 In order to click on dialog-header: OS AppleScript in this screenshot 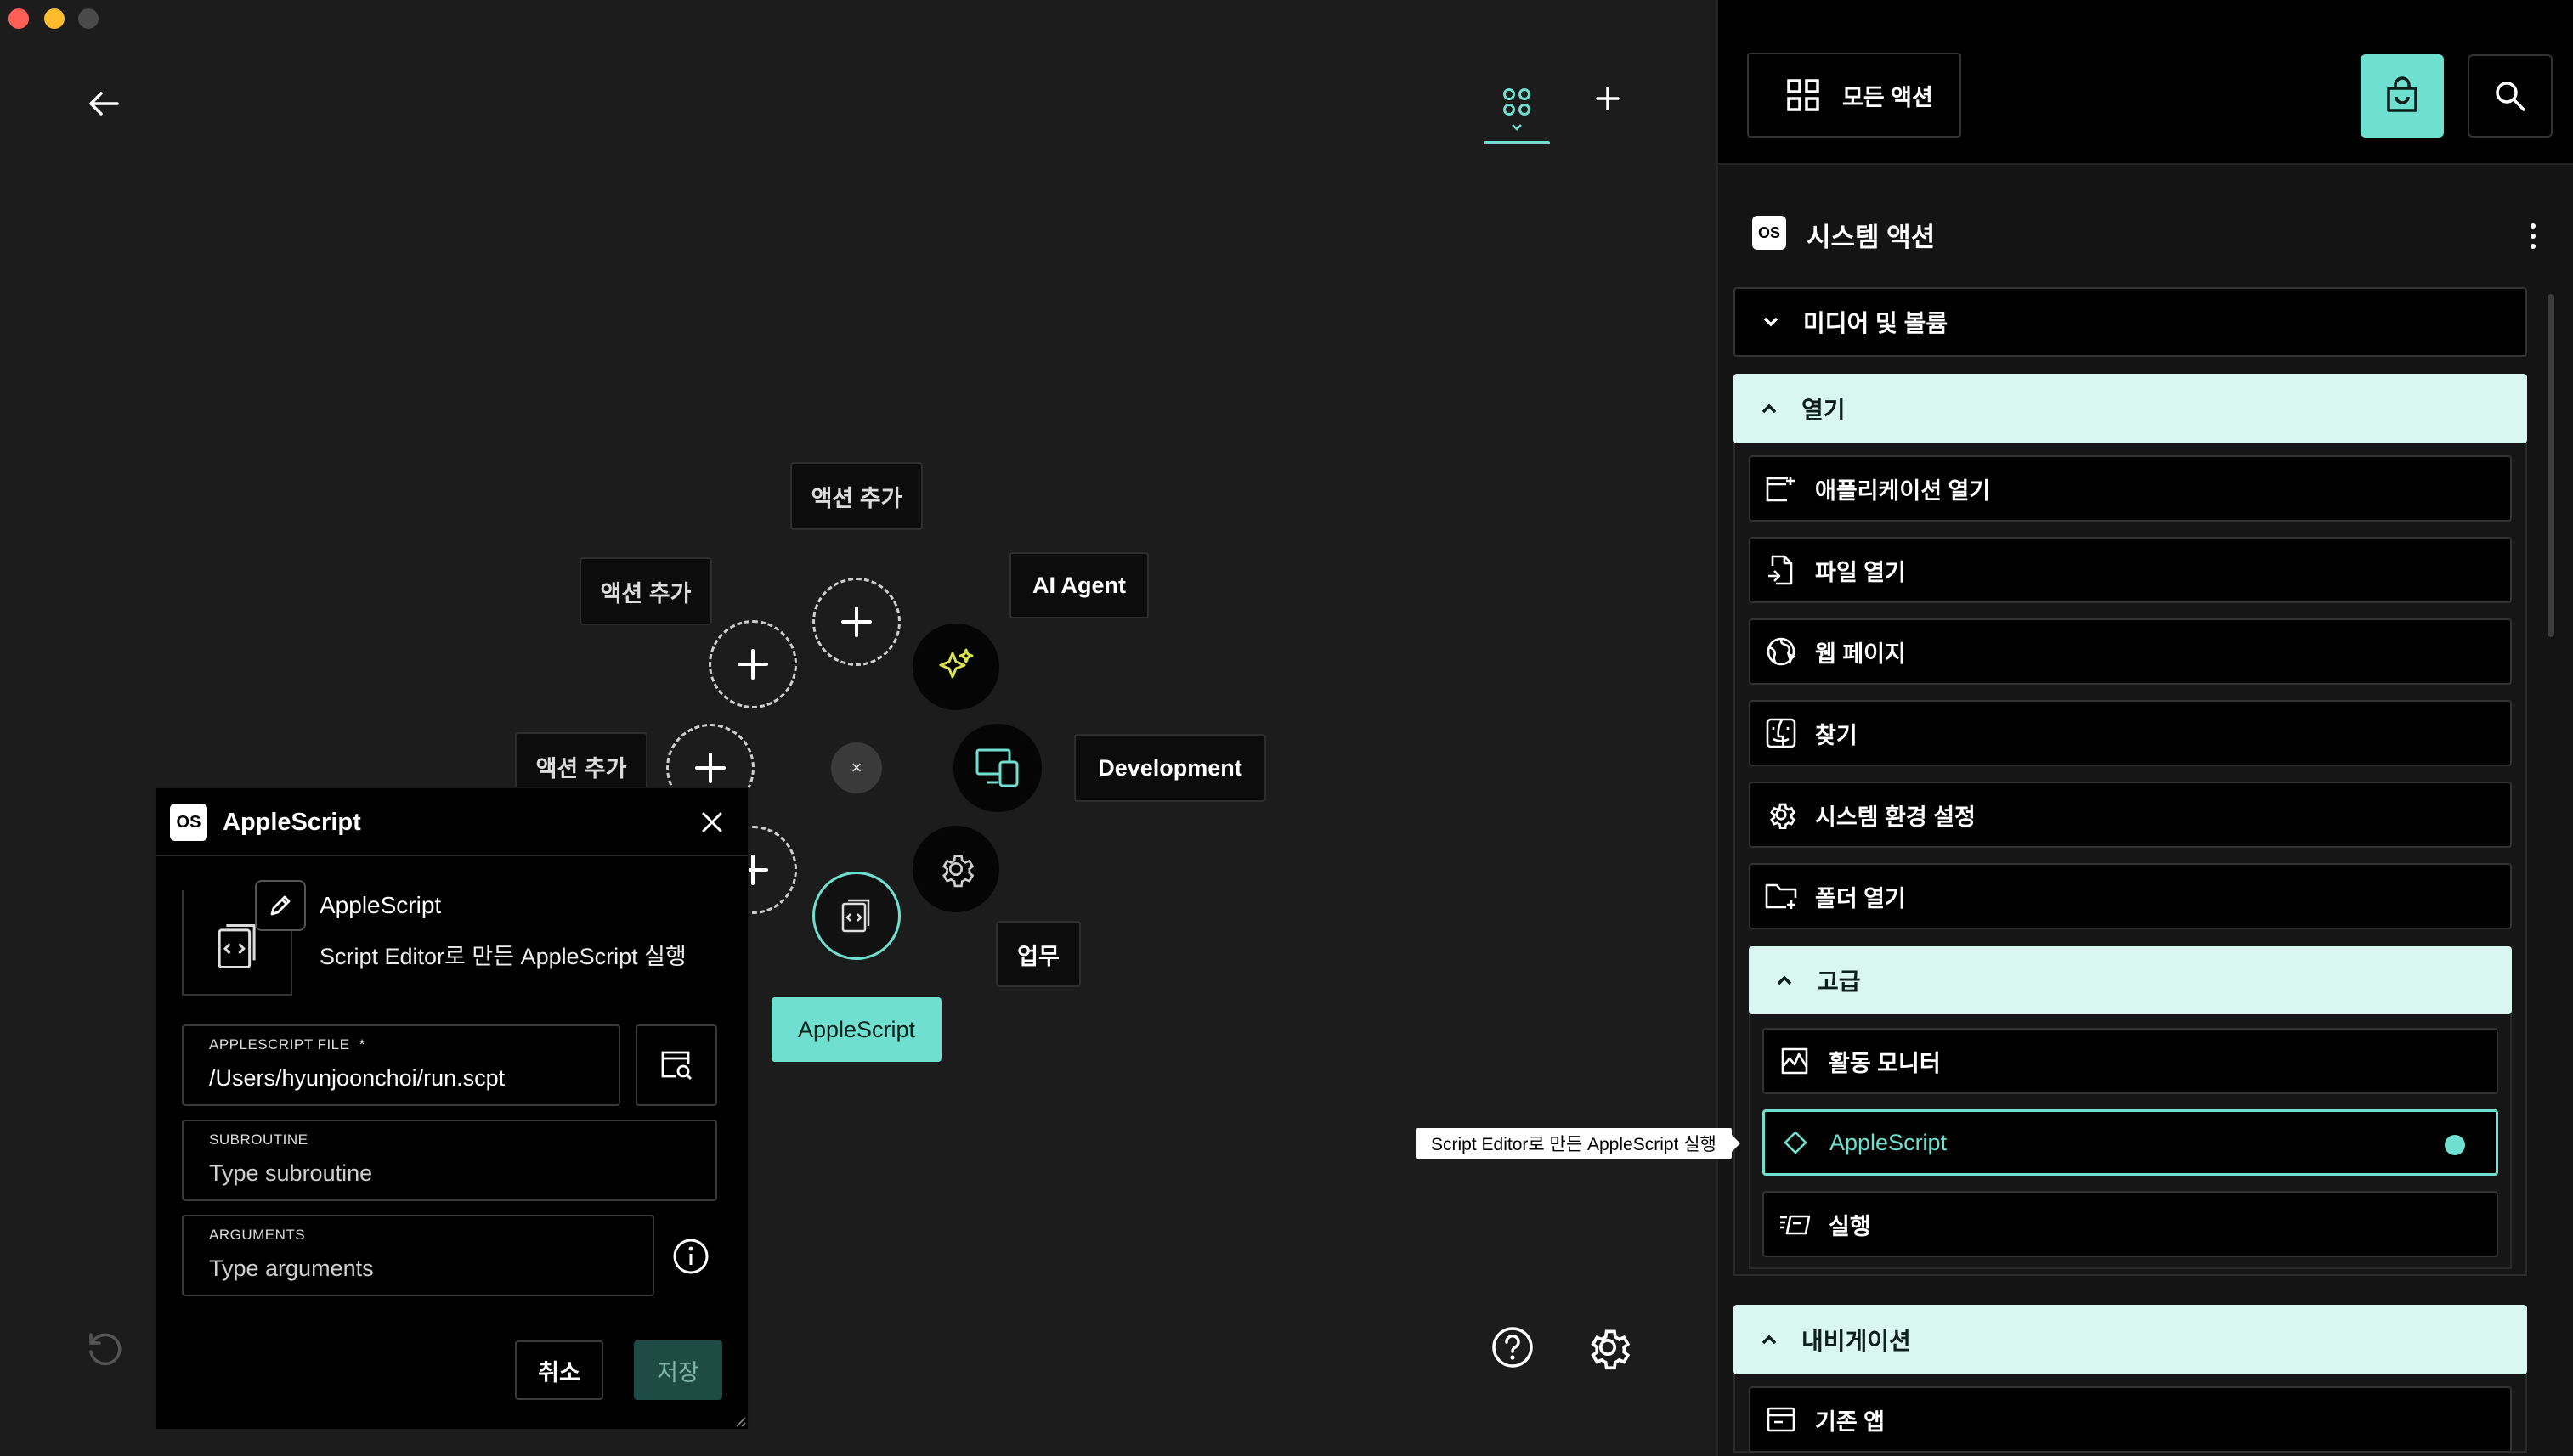, I will do `click(452, 822)`.